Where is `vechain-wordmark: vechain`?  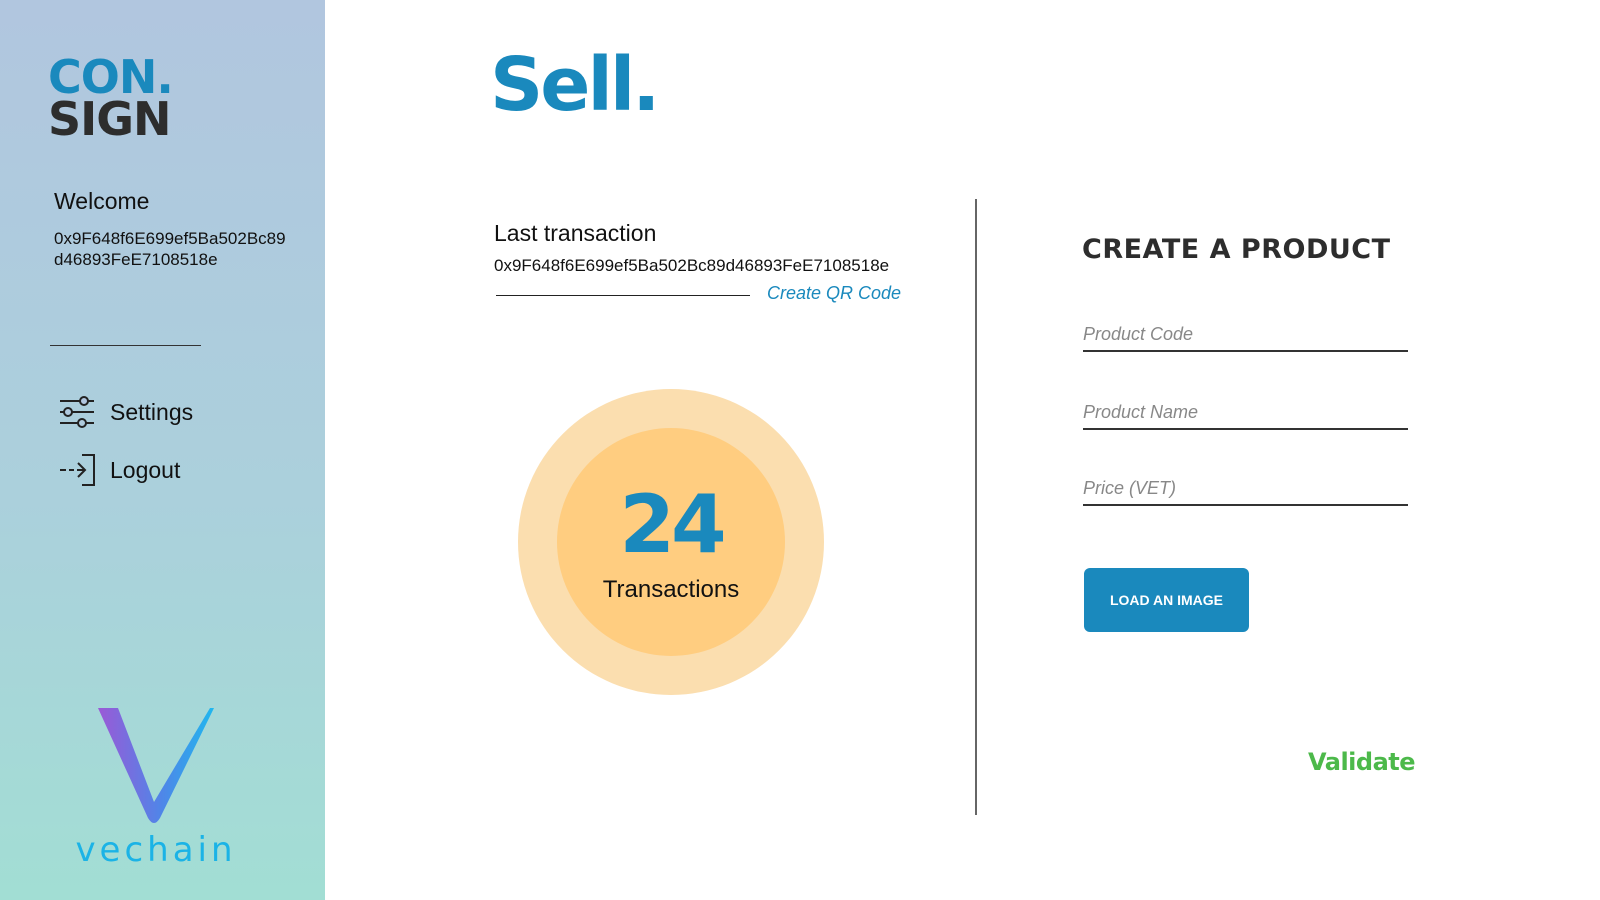 vechain-wordmark: vechain is located at coordinates (156, 850).